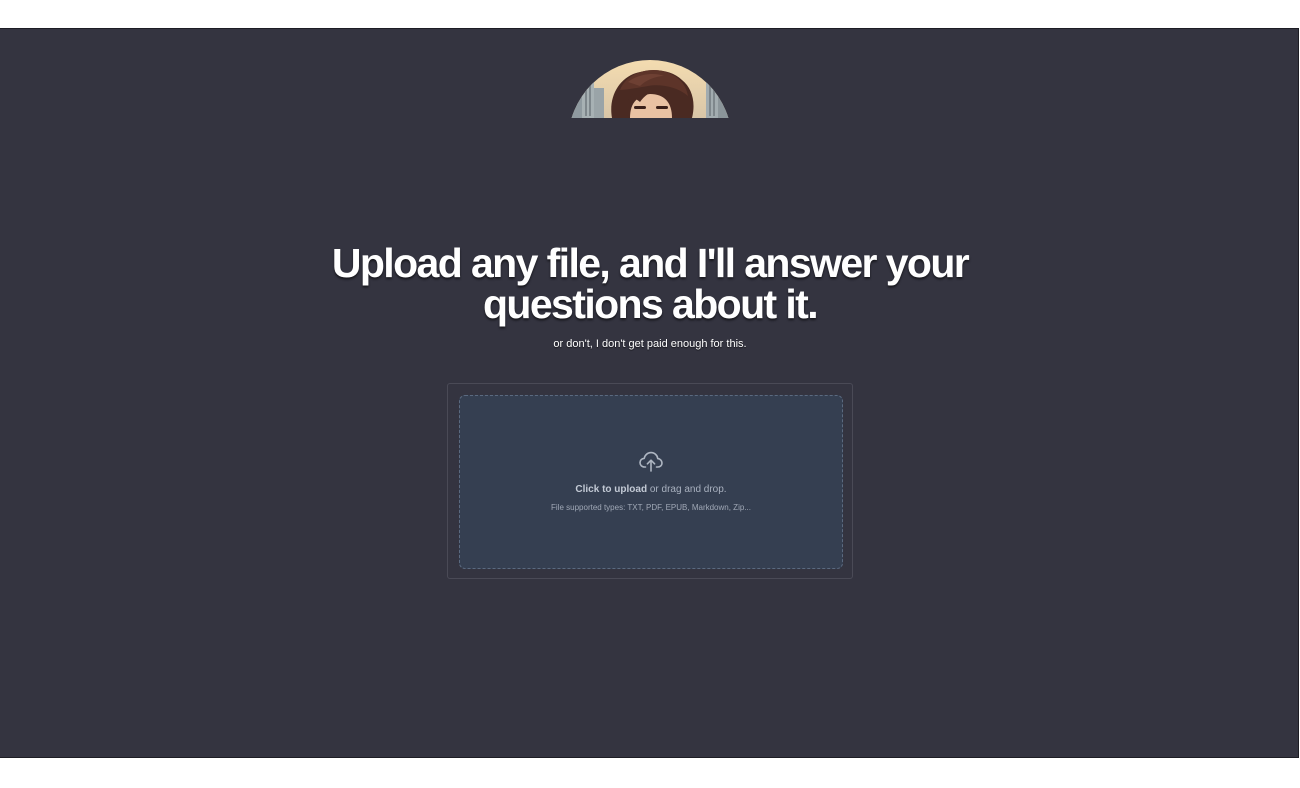  I want to click on avatar, so click(650, 89).